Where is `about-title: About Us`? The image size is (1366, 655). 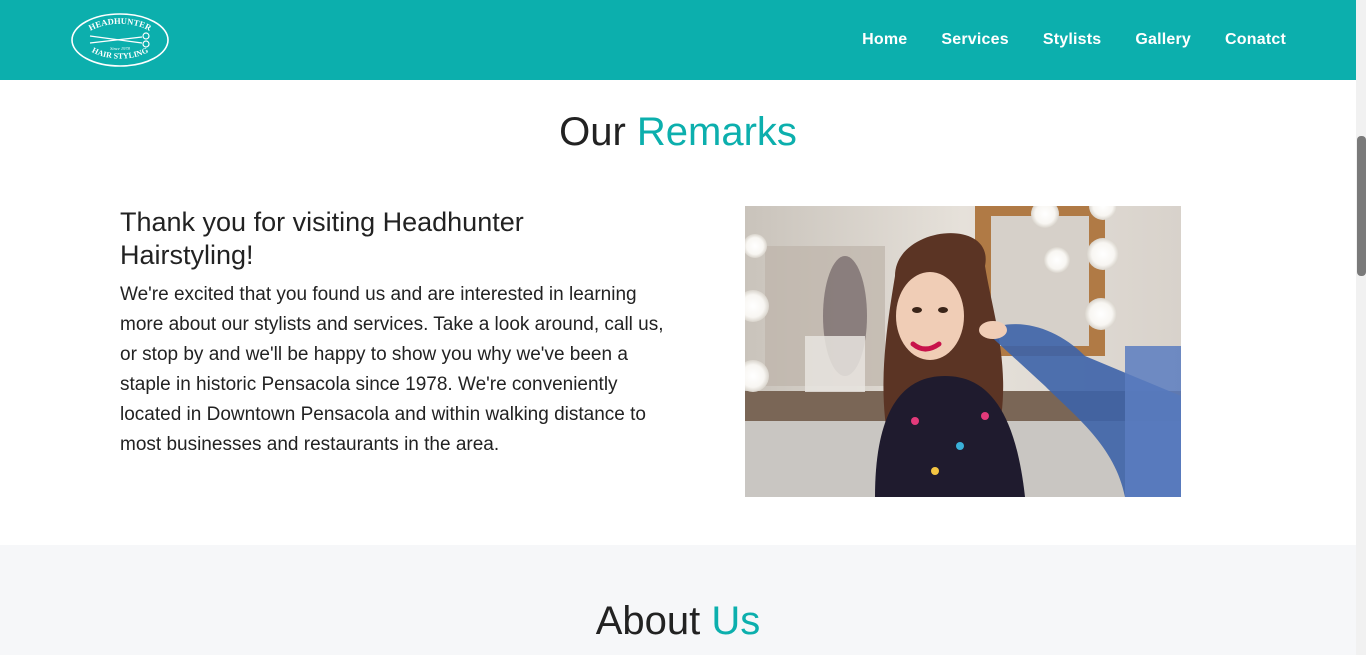 about-title: About Us is located at coordinates (678, 621).